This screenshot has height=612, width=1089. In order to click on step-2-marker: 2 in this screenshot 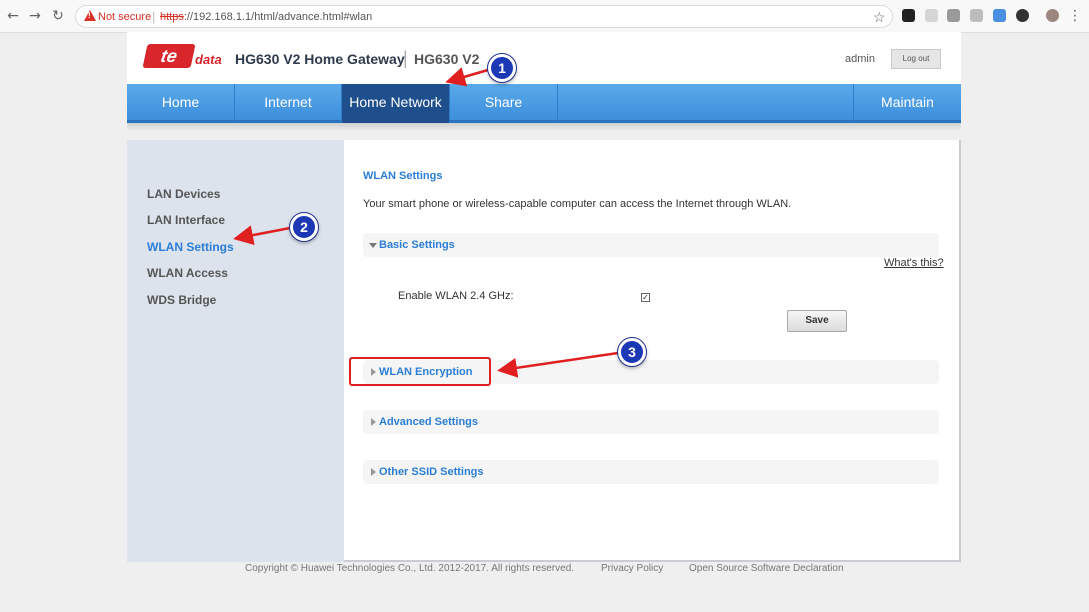, I will do `click(304, 227)`.